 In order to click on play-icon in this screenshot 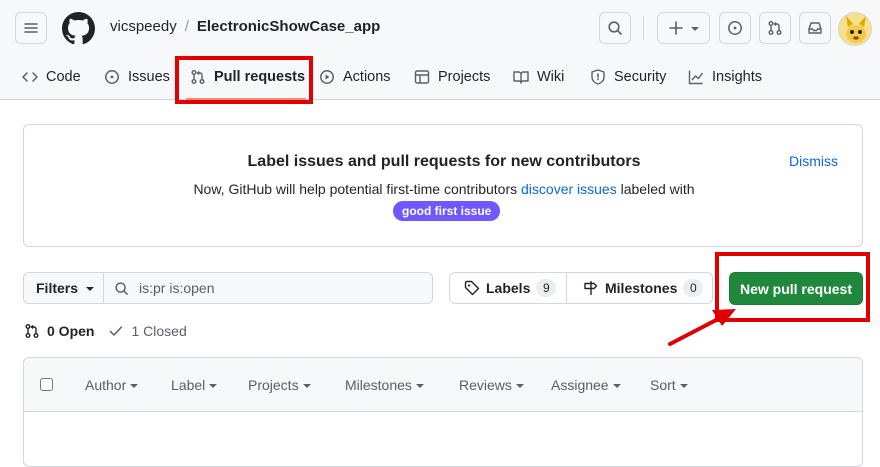, I will do `click(327, 77)`.